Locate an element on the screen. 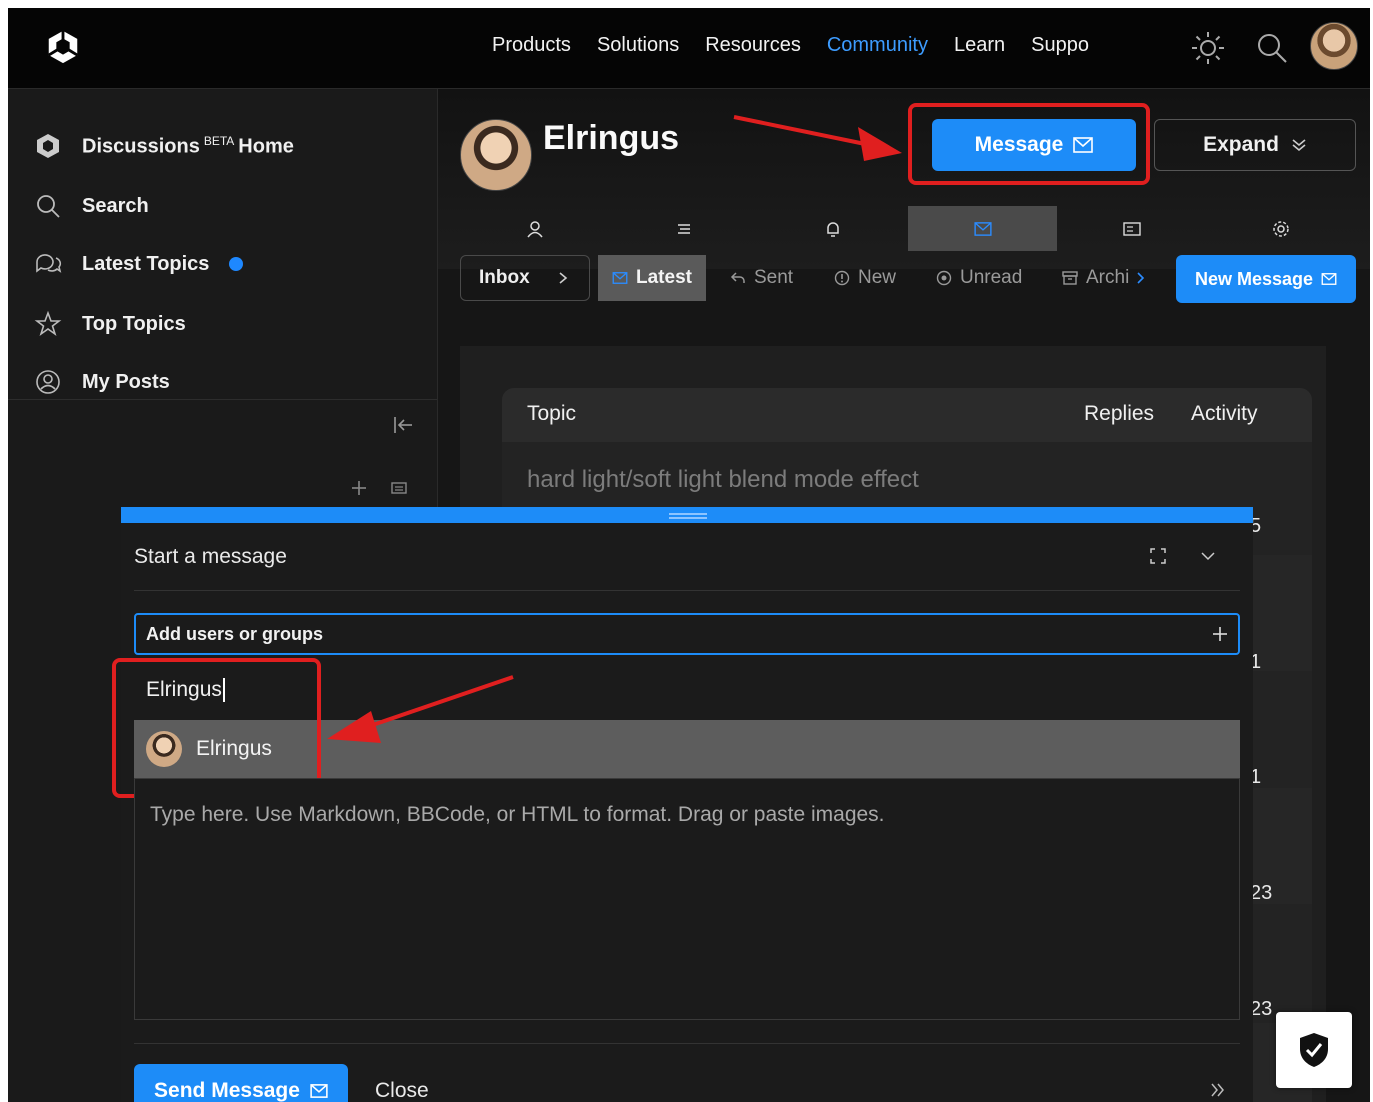 Image resolution: width=1373 pixels, height=1102 pixels. send-message-label: Send Message is located at coordinates (227, 1090).